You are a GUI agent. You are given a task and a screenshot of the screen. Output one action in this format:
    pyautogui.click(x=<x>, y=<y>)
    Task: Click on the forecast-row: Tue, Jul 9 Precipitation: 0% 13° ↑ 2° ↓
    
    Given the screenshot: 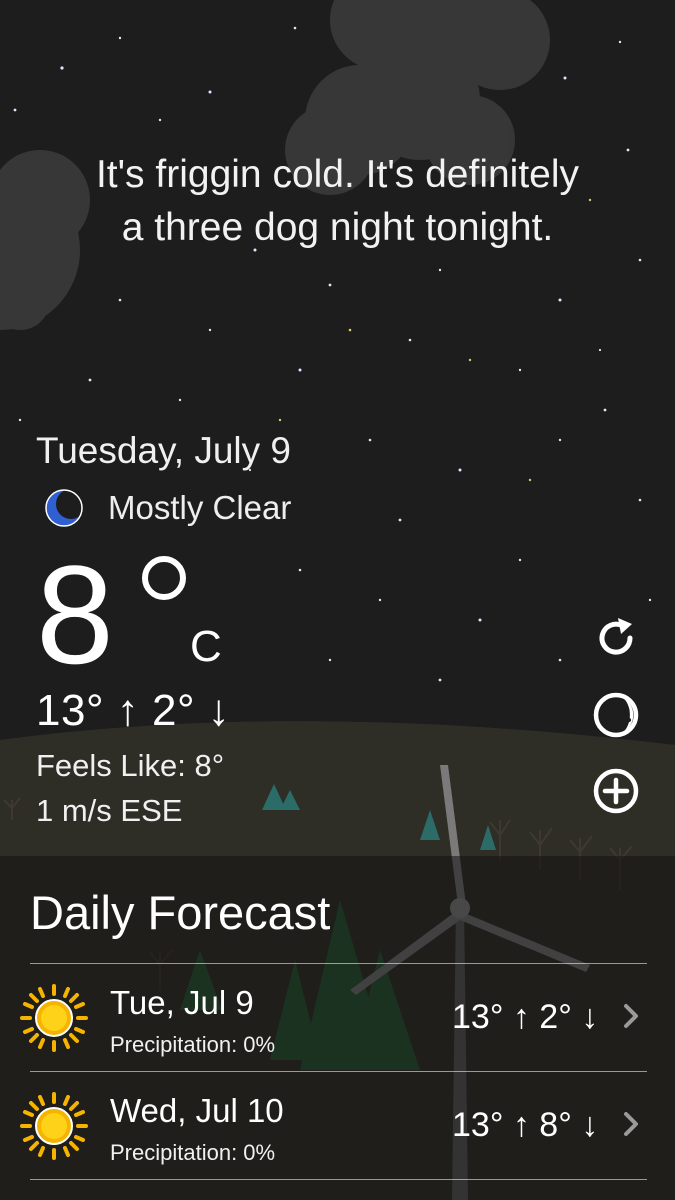 What is the action you would take?
    pyautogui.click(x=333, y=1017)
    